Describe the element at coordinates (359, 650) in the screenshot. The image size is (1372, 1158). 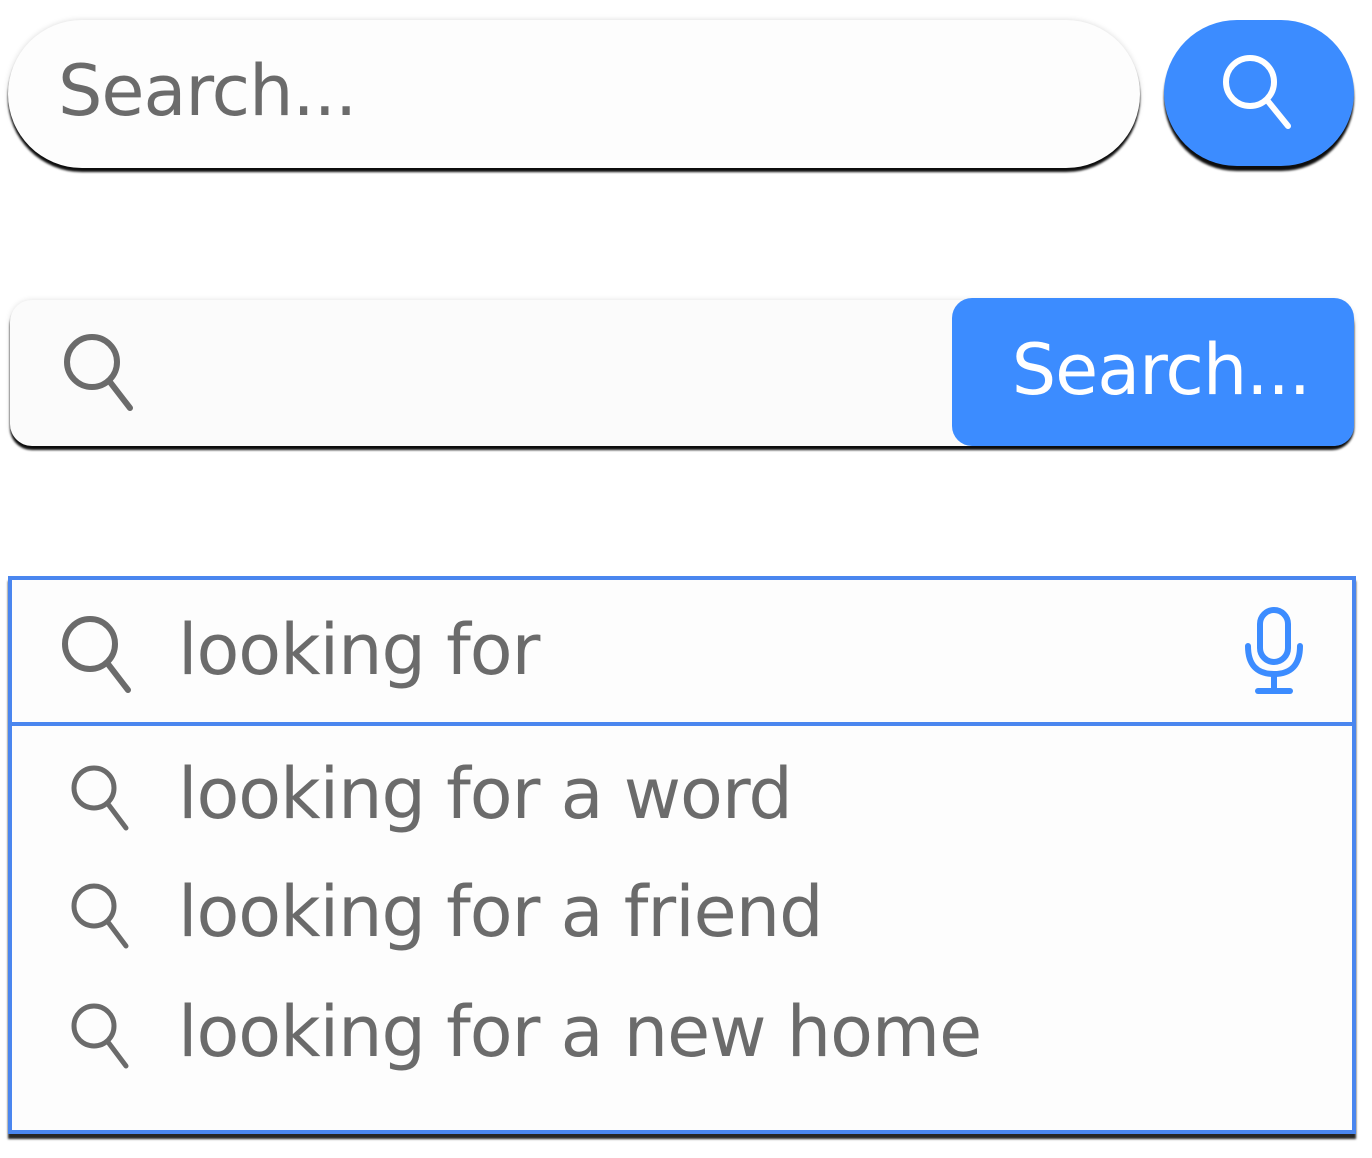
I see `autocomplete-query: looking for` at that location.